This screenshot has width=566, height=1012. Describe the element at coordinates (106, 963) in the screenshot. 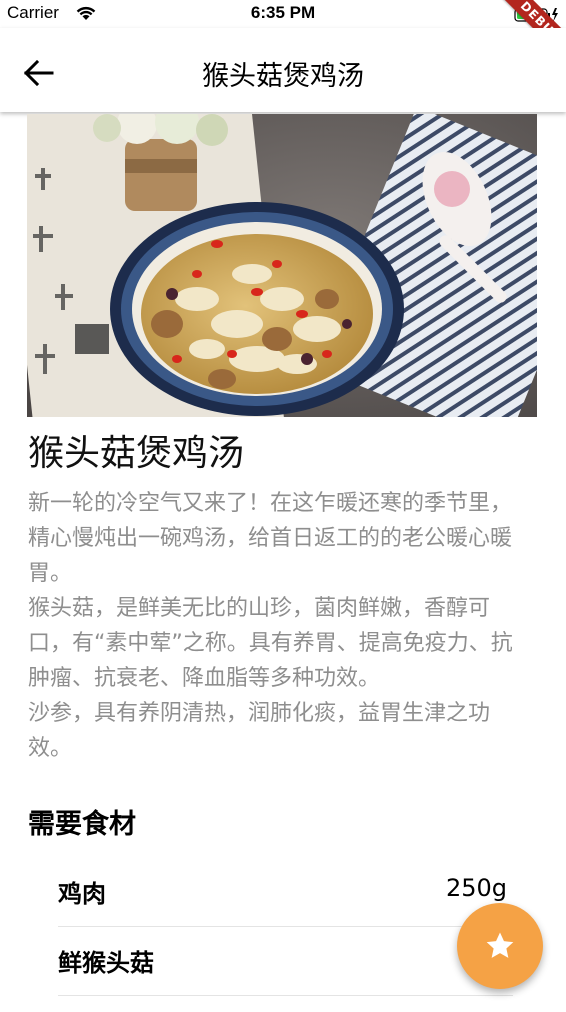

I see `ingredient-name: 鲜猴头菇` at that location.